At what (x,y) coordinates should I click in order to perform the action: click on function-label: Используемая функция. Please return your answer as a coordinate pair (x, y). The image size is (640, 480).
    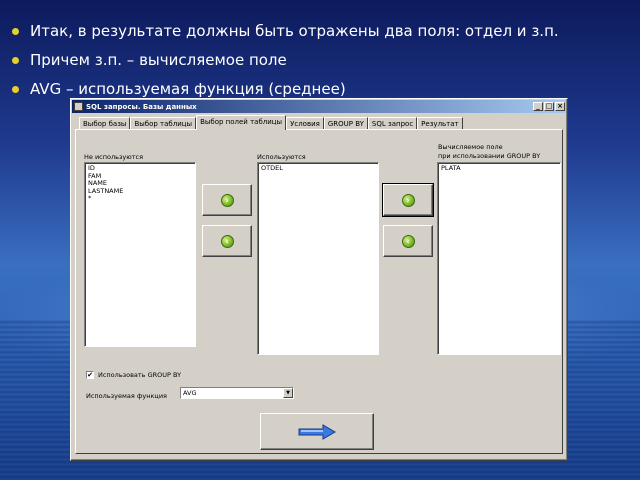
    Looking at the image, I should click on (126, 396).